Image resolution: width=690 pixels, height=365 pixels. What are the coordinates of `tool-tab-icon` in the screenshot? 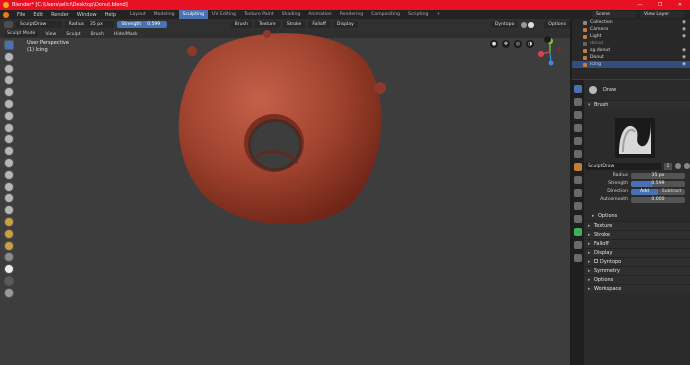 It's located at (578, 89).